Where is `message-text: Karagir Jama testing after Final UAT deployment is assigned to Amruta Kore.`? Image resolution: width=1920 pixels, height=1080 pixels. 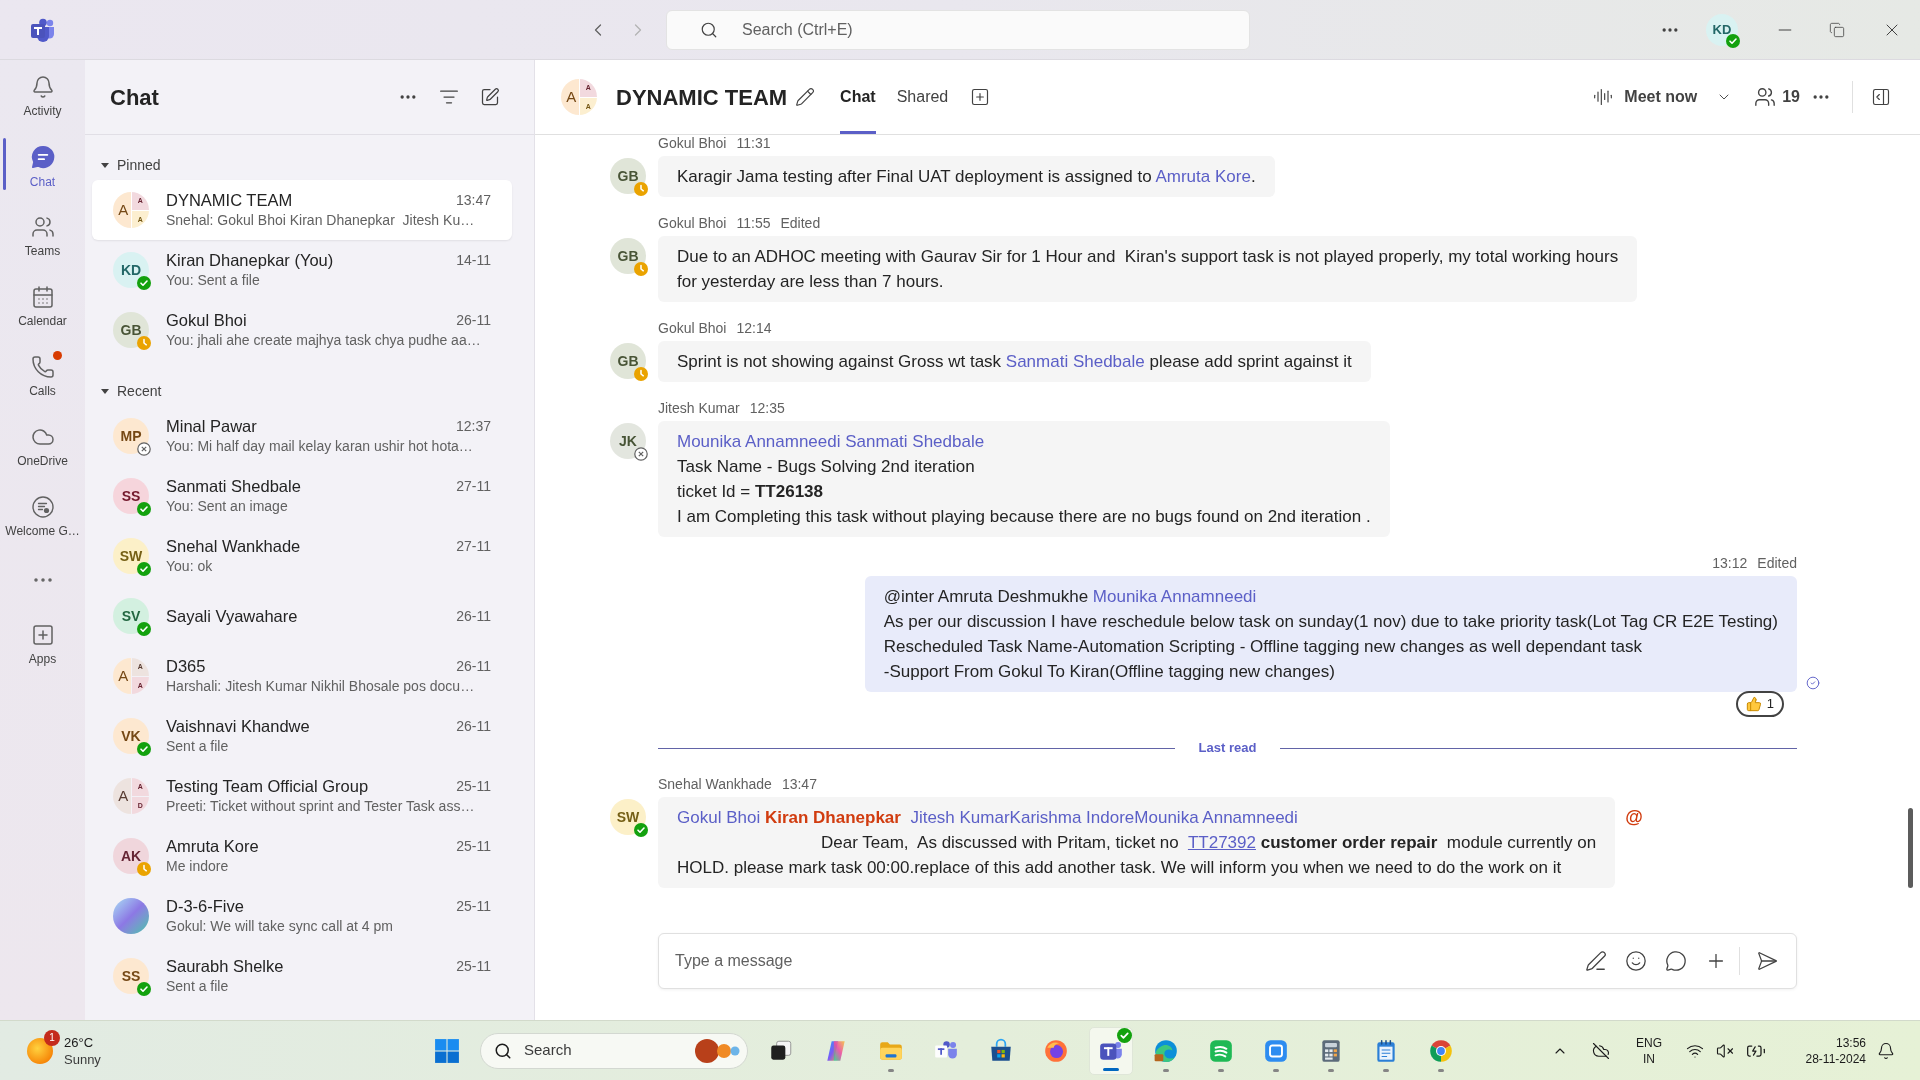
message-text: Karagir Jama testing after Final UAT deployment is assigned to Amruta Kore. is located at coordinates (966, 177).